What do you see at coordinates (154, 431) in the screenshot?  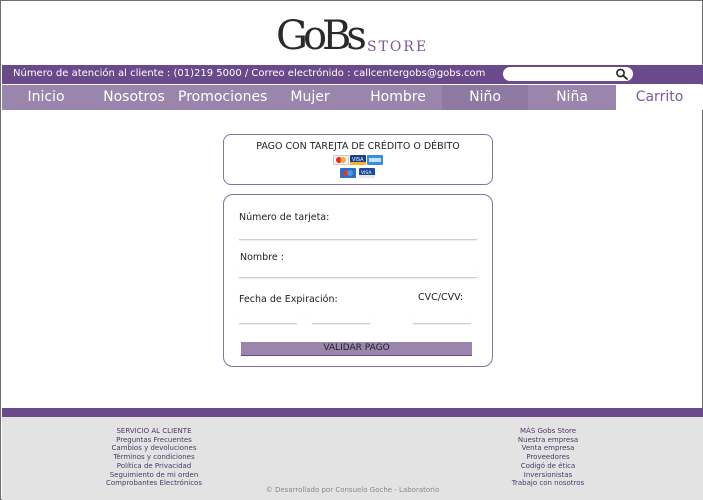 I see `footer-link: SERVICIO AL CLIENTE` at bounding box center [154, 431].